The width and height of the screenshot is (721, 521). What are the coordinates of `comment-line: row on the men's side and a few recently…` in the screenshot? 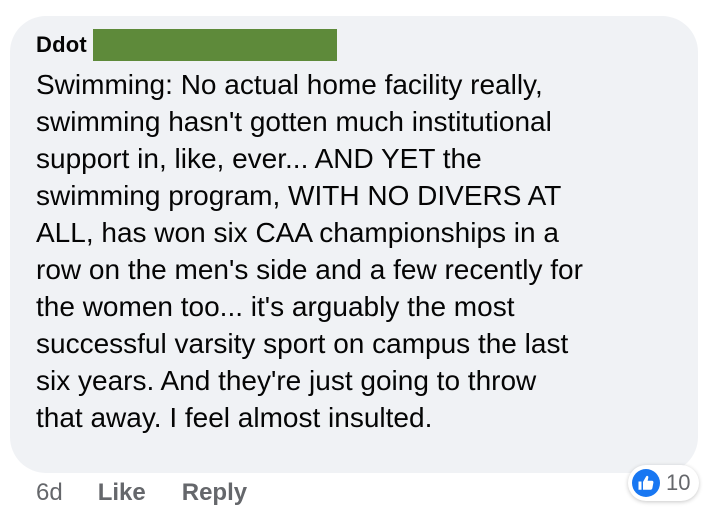 It's located at (309, 269).